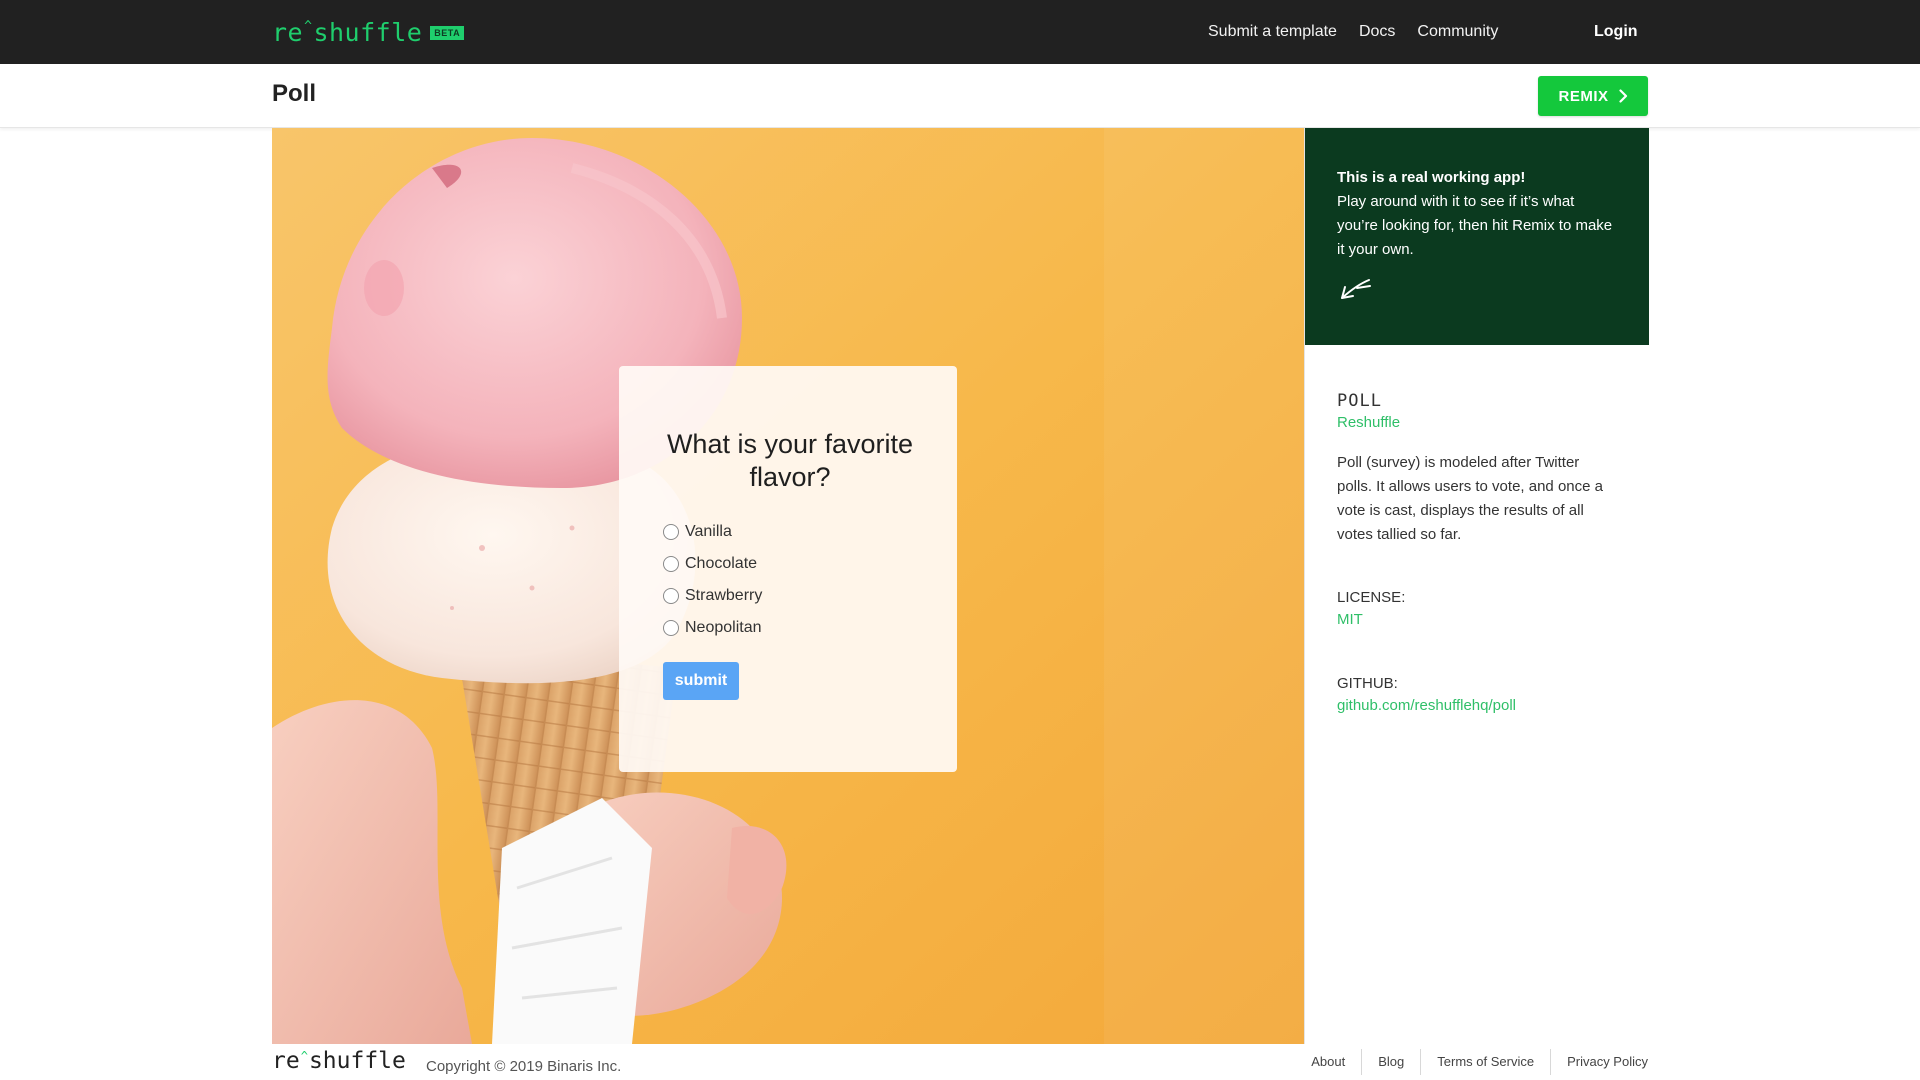  What do you see at coordinates (1368, 422) in the screenshot?
I see `template-author-link: Reshuffle` at bounding box center [1368, 422].